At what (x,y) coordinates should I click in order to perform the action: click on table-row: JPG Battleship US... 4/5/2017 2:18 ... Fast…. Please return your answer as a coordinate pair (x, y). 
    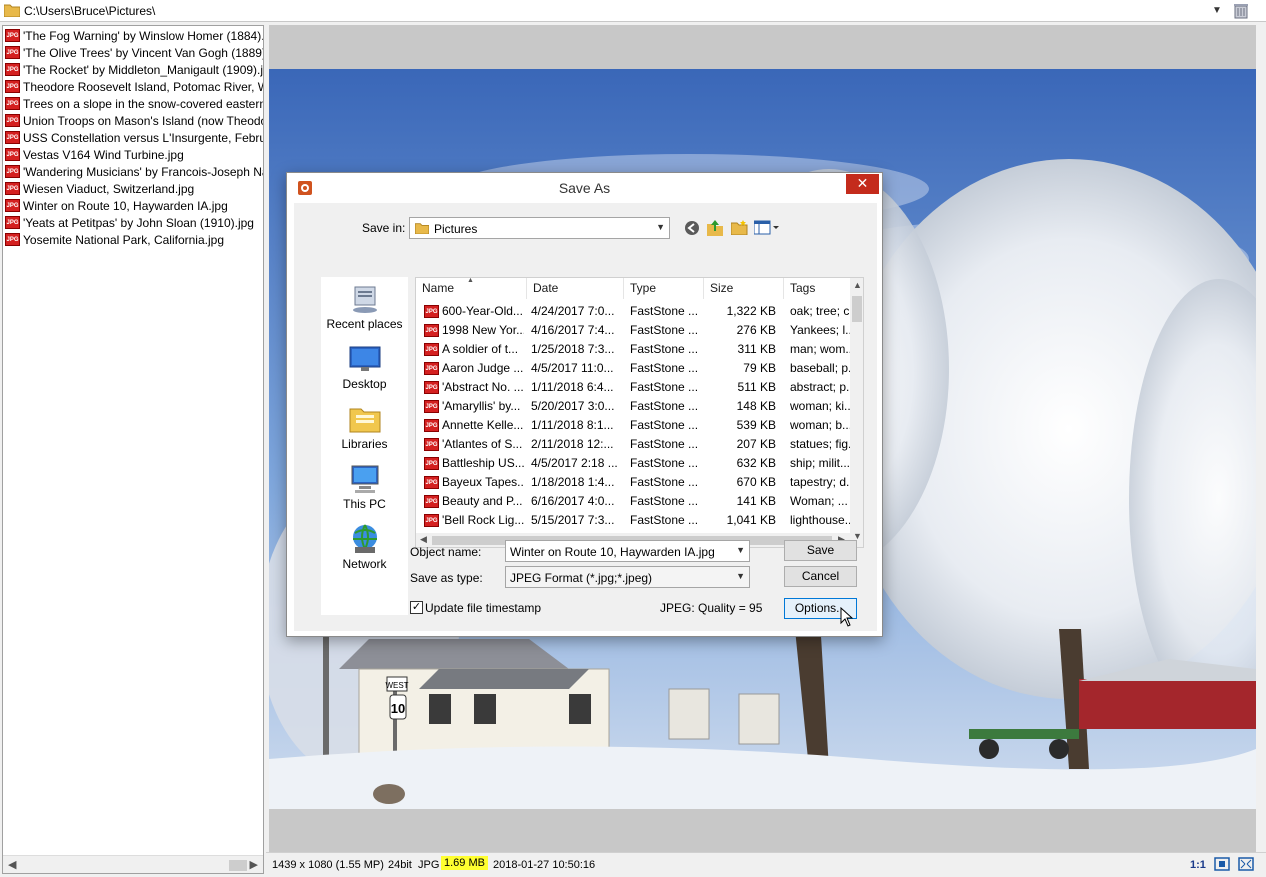
    Looking at the image, I should click on (633, 463).